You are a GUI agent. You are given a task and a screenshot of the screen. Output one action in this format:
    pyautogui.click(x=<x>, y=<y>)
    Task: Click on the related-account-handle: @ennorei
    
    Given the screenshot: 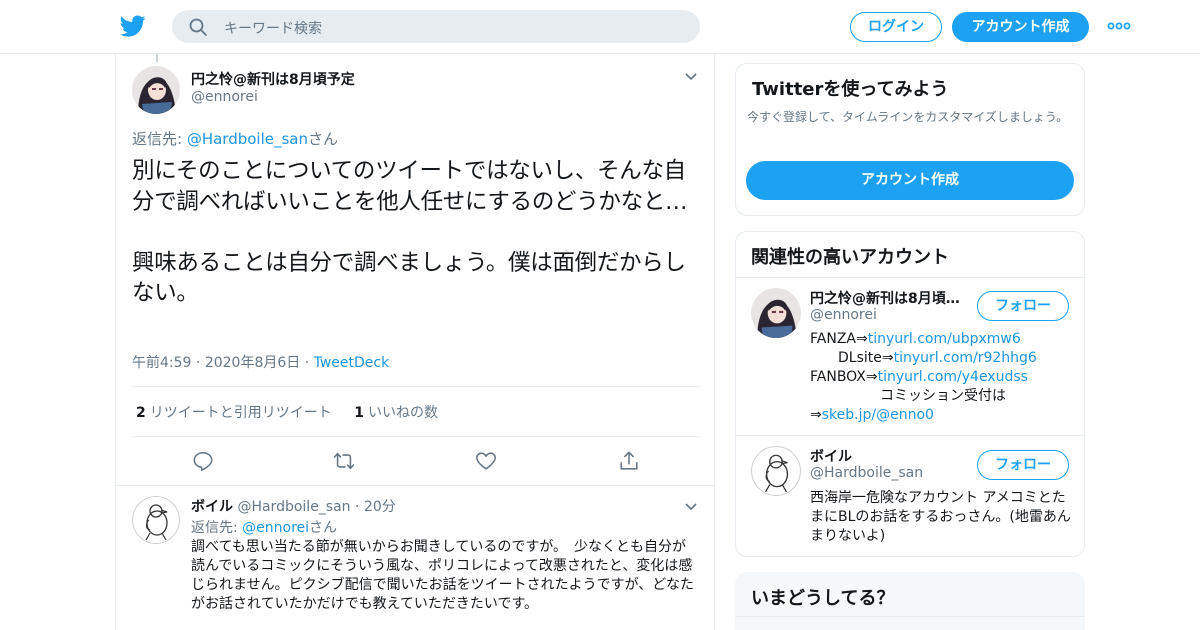 What is the action you would take?
    pyautogui.click(x=843, y=315)
    